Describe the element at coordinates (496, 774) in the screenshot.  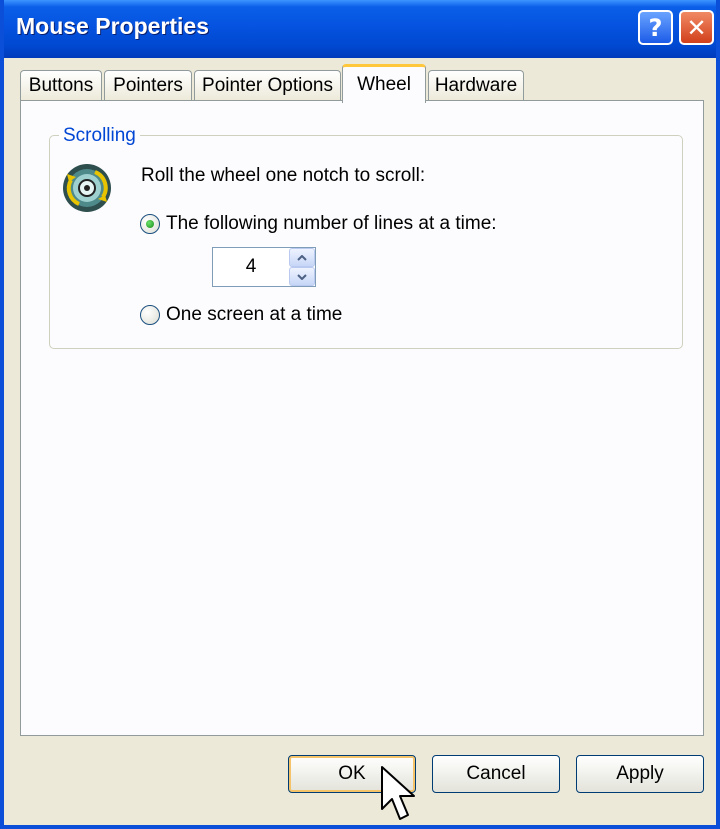
I see `cancel-button: Cancel` at that location.